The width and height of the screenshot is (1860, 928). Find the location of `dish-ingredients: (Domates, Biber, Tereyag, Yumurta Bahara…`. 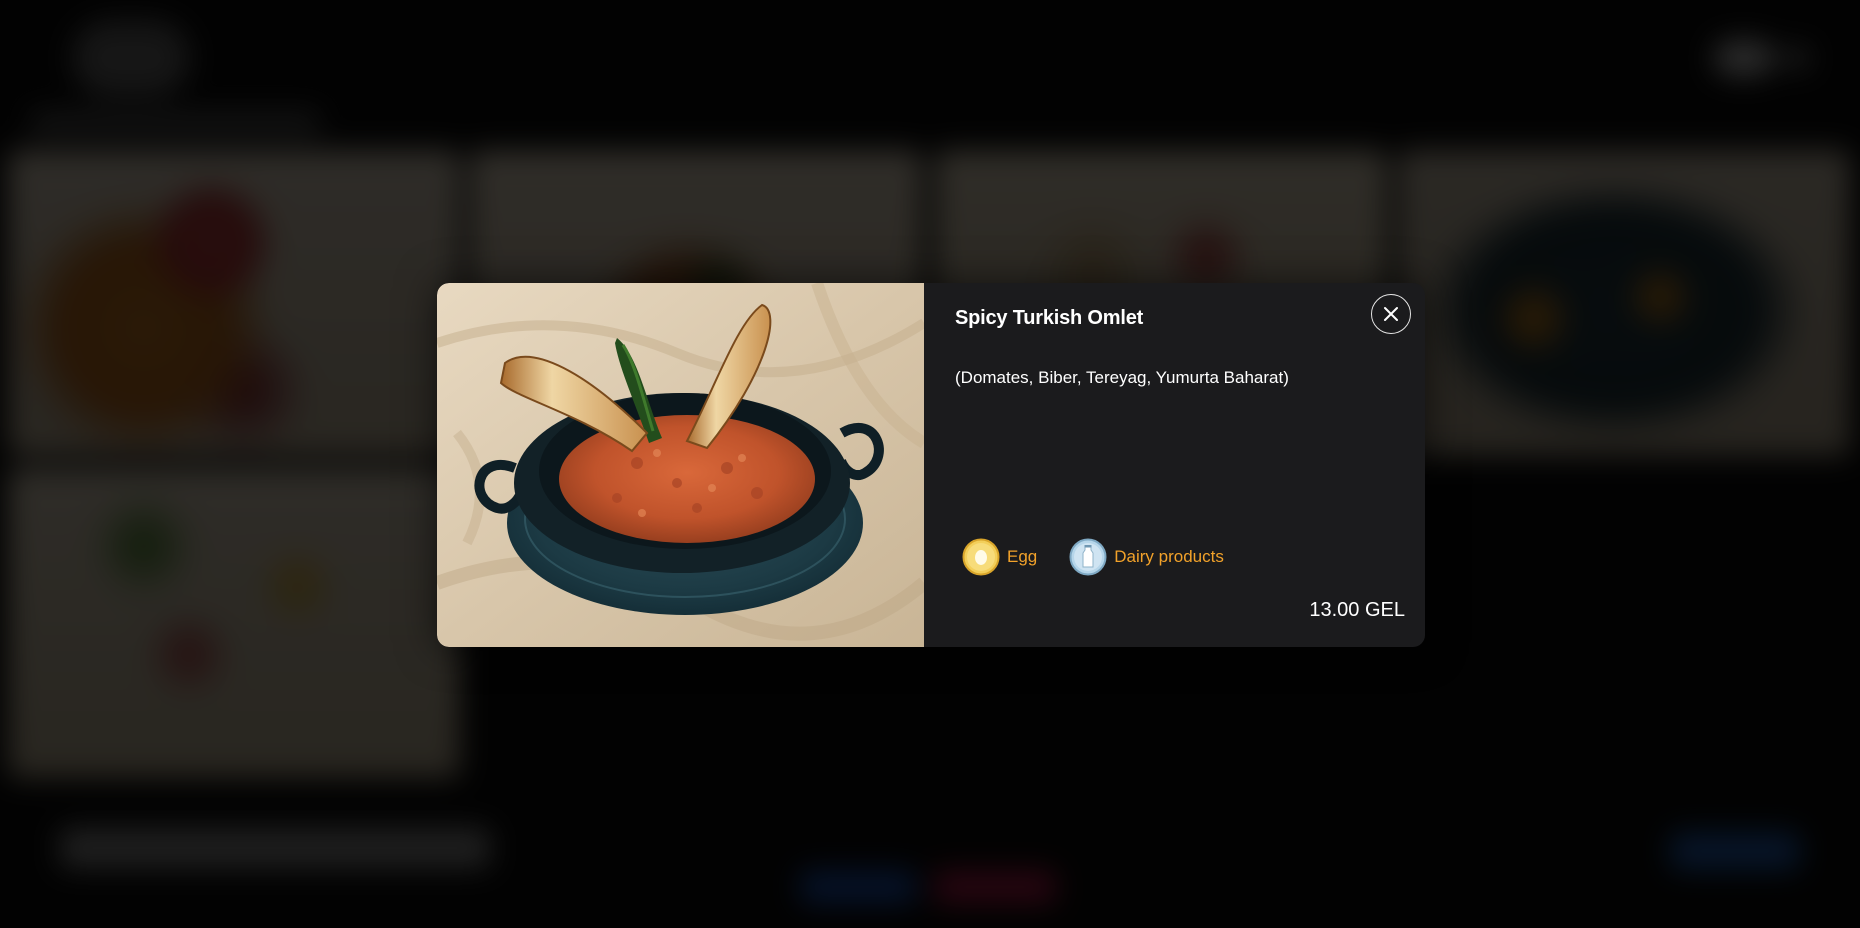

dish-ingredients: (Domates, Biber, Tereyag, Yumurta Bahara… is located at coordinates (1122, 377).